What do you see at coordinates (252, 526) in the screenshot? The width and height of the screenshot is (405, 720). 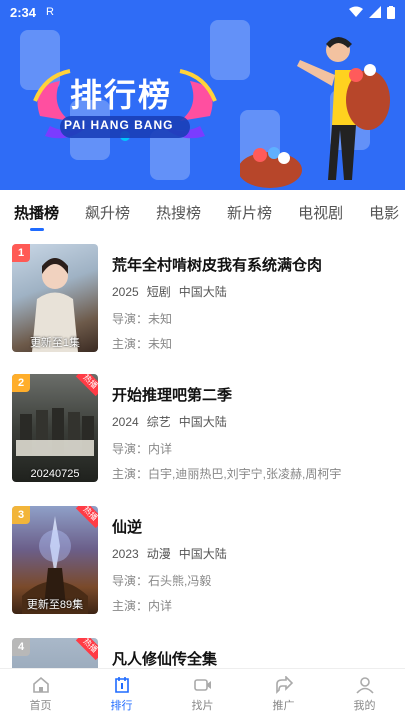 I see `item-title: 仙逆` at bounding box center [252, 526].